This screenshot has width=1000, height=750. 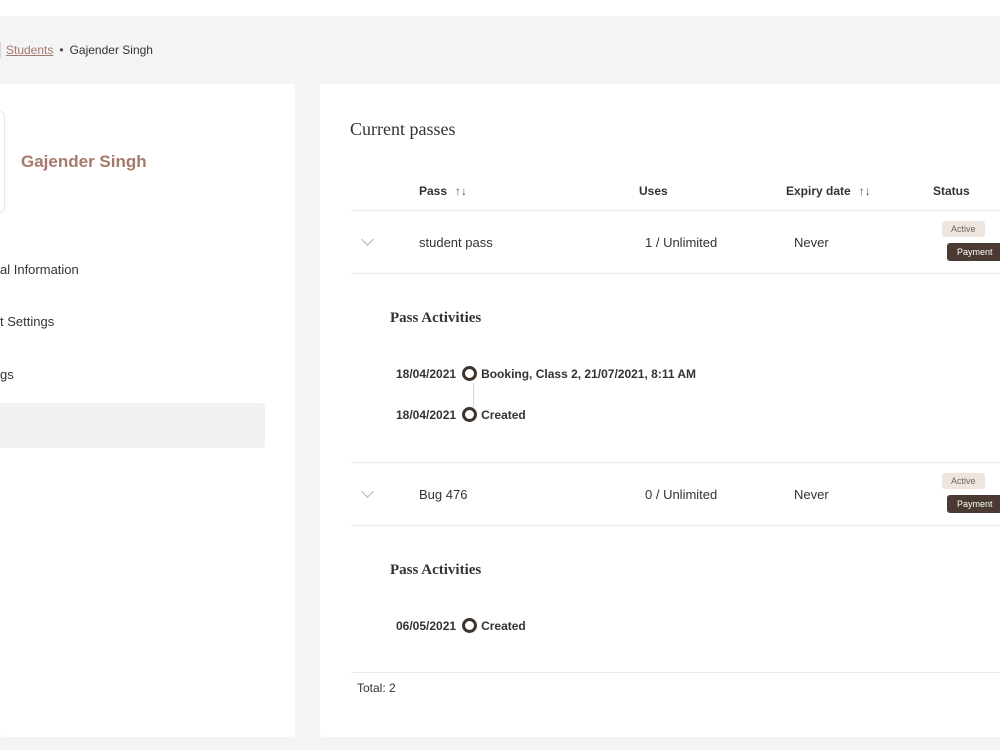 What do you see at coordinates (681, 494) in the screenshot?
I see `pass-uses: 0 / Unlimited` at bounding box center [681, 494].